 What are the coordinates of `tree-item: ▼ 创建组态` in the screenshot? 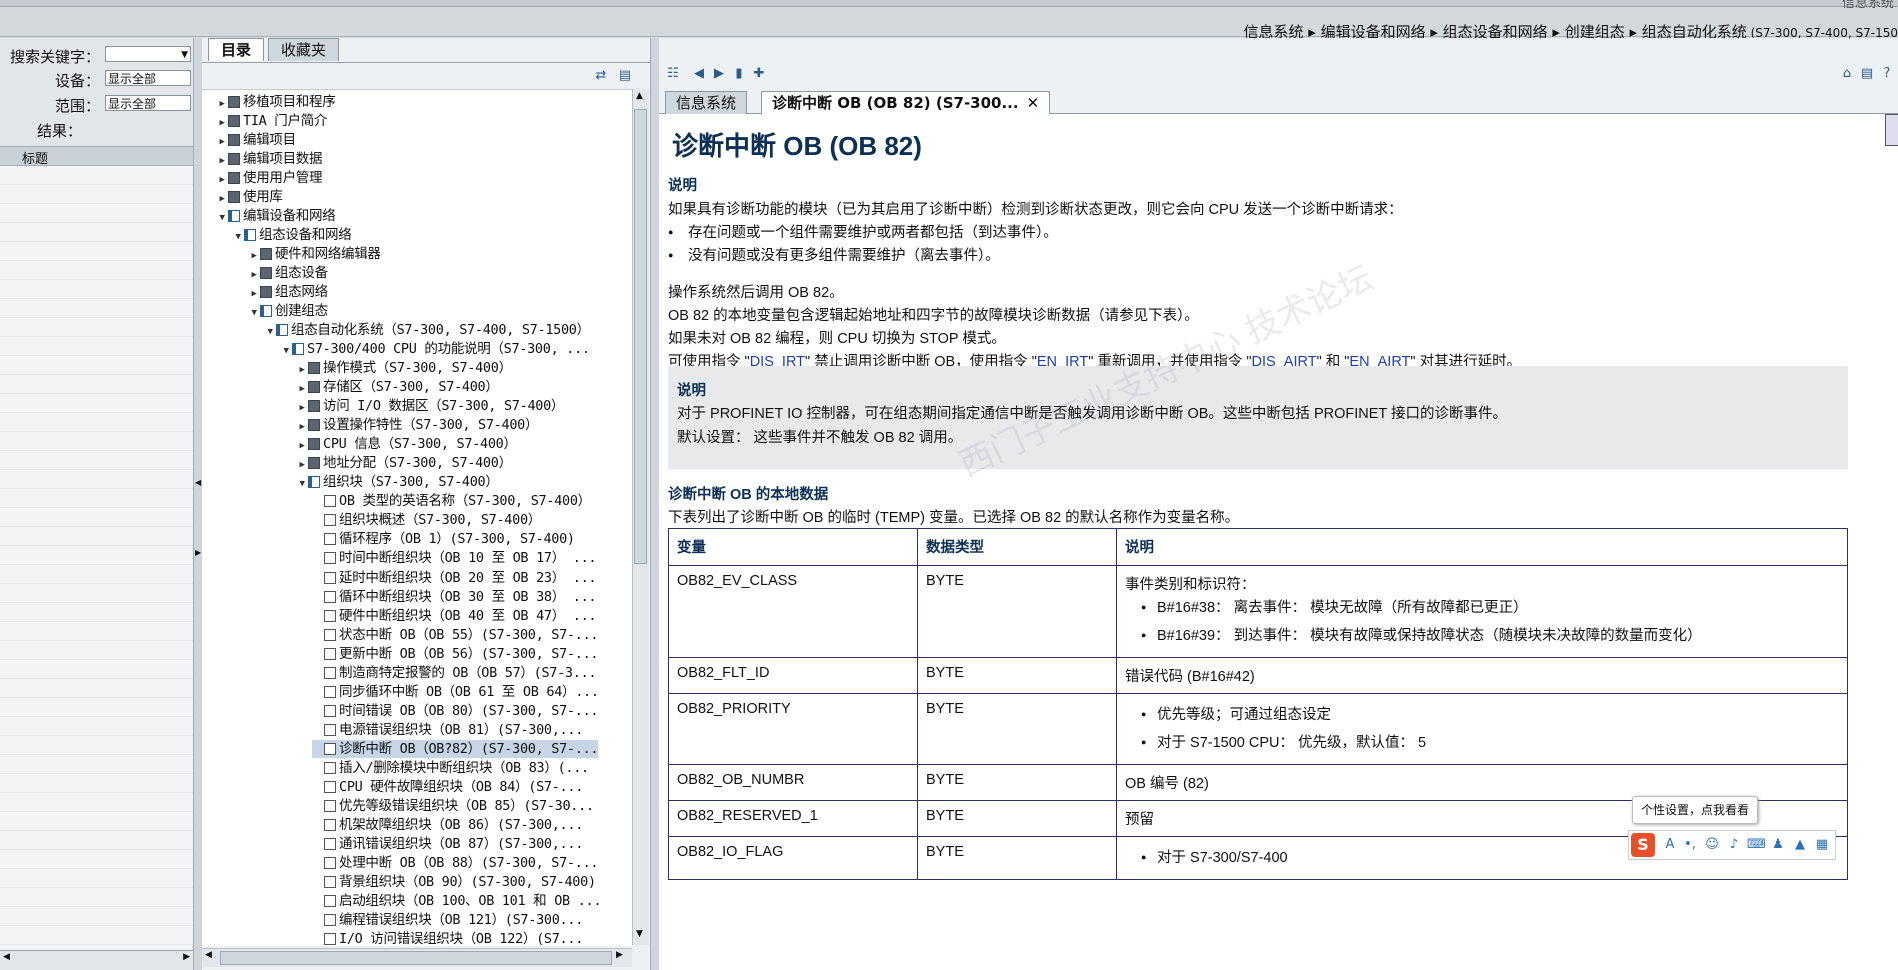 It's located at (288, 311).